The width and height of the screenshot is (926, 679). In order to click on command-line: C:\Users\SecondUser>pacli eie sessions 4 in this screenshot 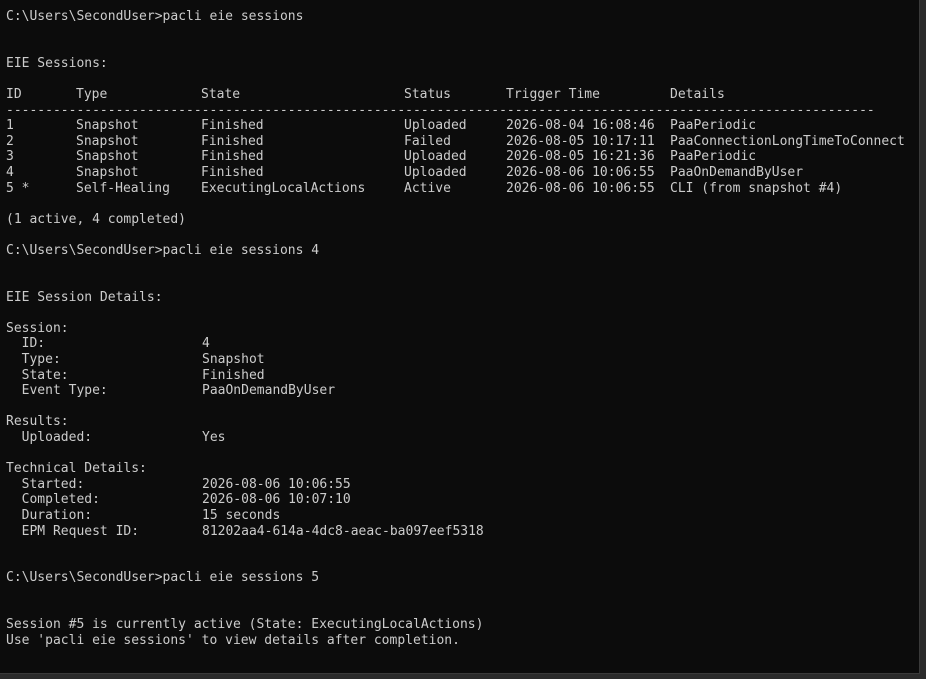, I will do `click(455, 251)`.